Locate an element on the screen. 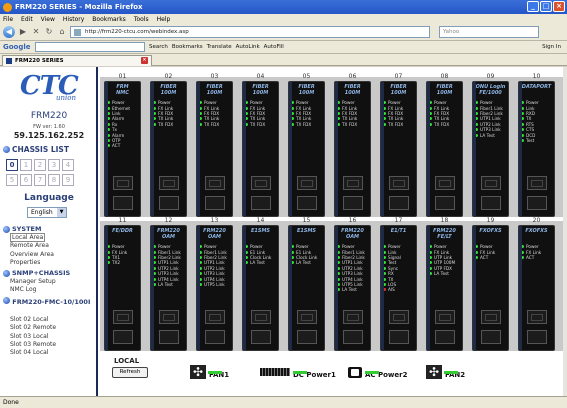 The image size is (567, 408). nav-local-area: Local Area is located at coordinates (28, 237).